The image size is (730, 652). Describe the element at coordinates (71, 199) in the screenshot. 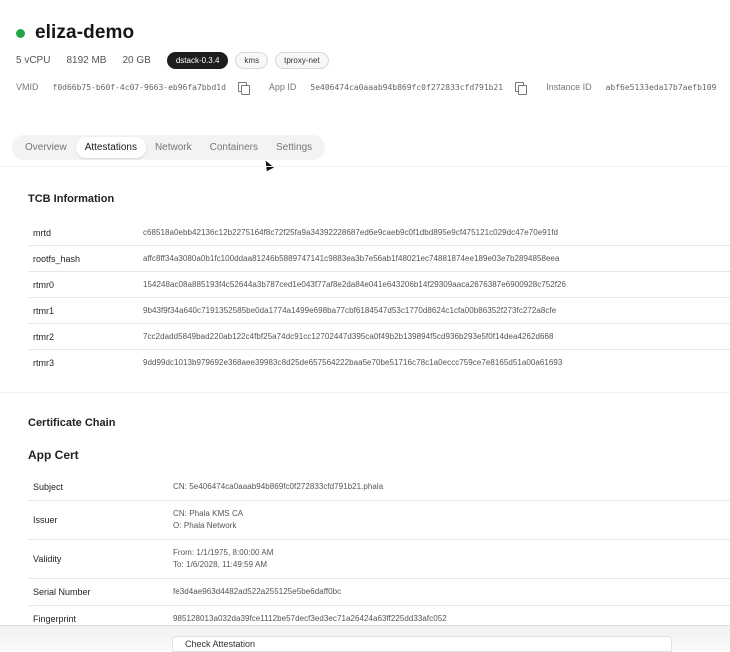

I see `tcb-section-title: TCB Information` at that location.